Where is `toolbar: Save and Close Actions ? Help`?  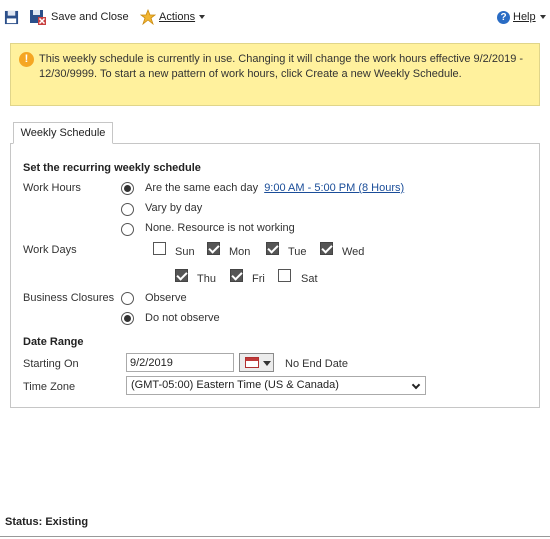 toolbar: Save and Close Actions ? Help is located at coordinates (275, 17).